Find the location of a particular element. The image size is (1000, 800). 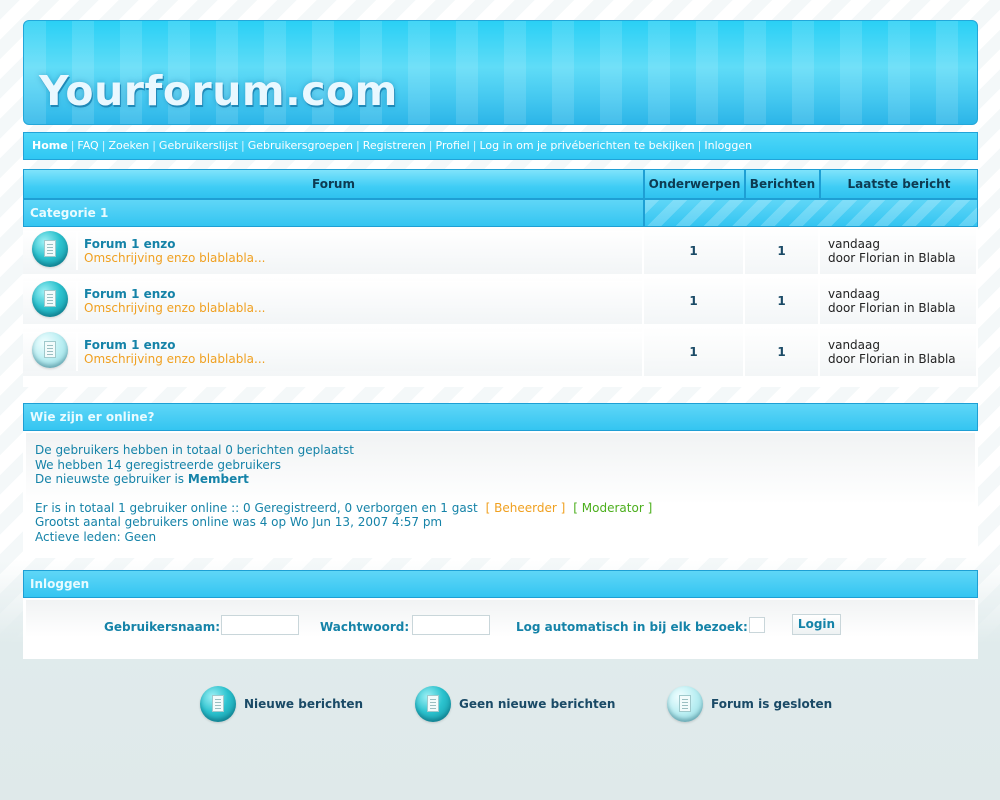

nav-login-link: Inloggen is located at coordinates (728, 145).